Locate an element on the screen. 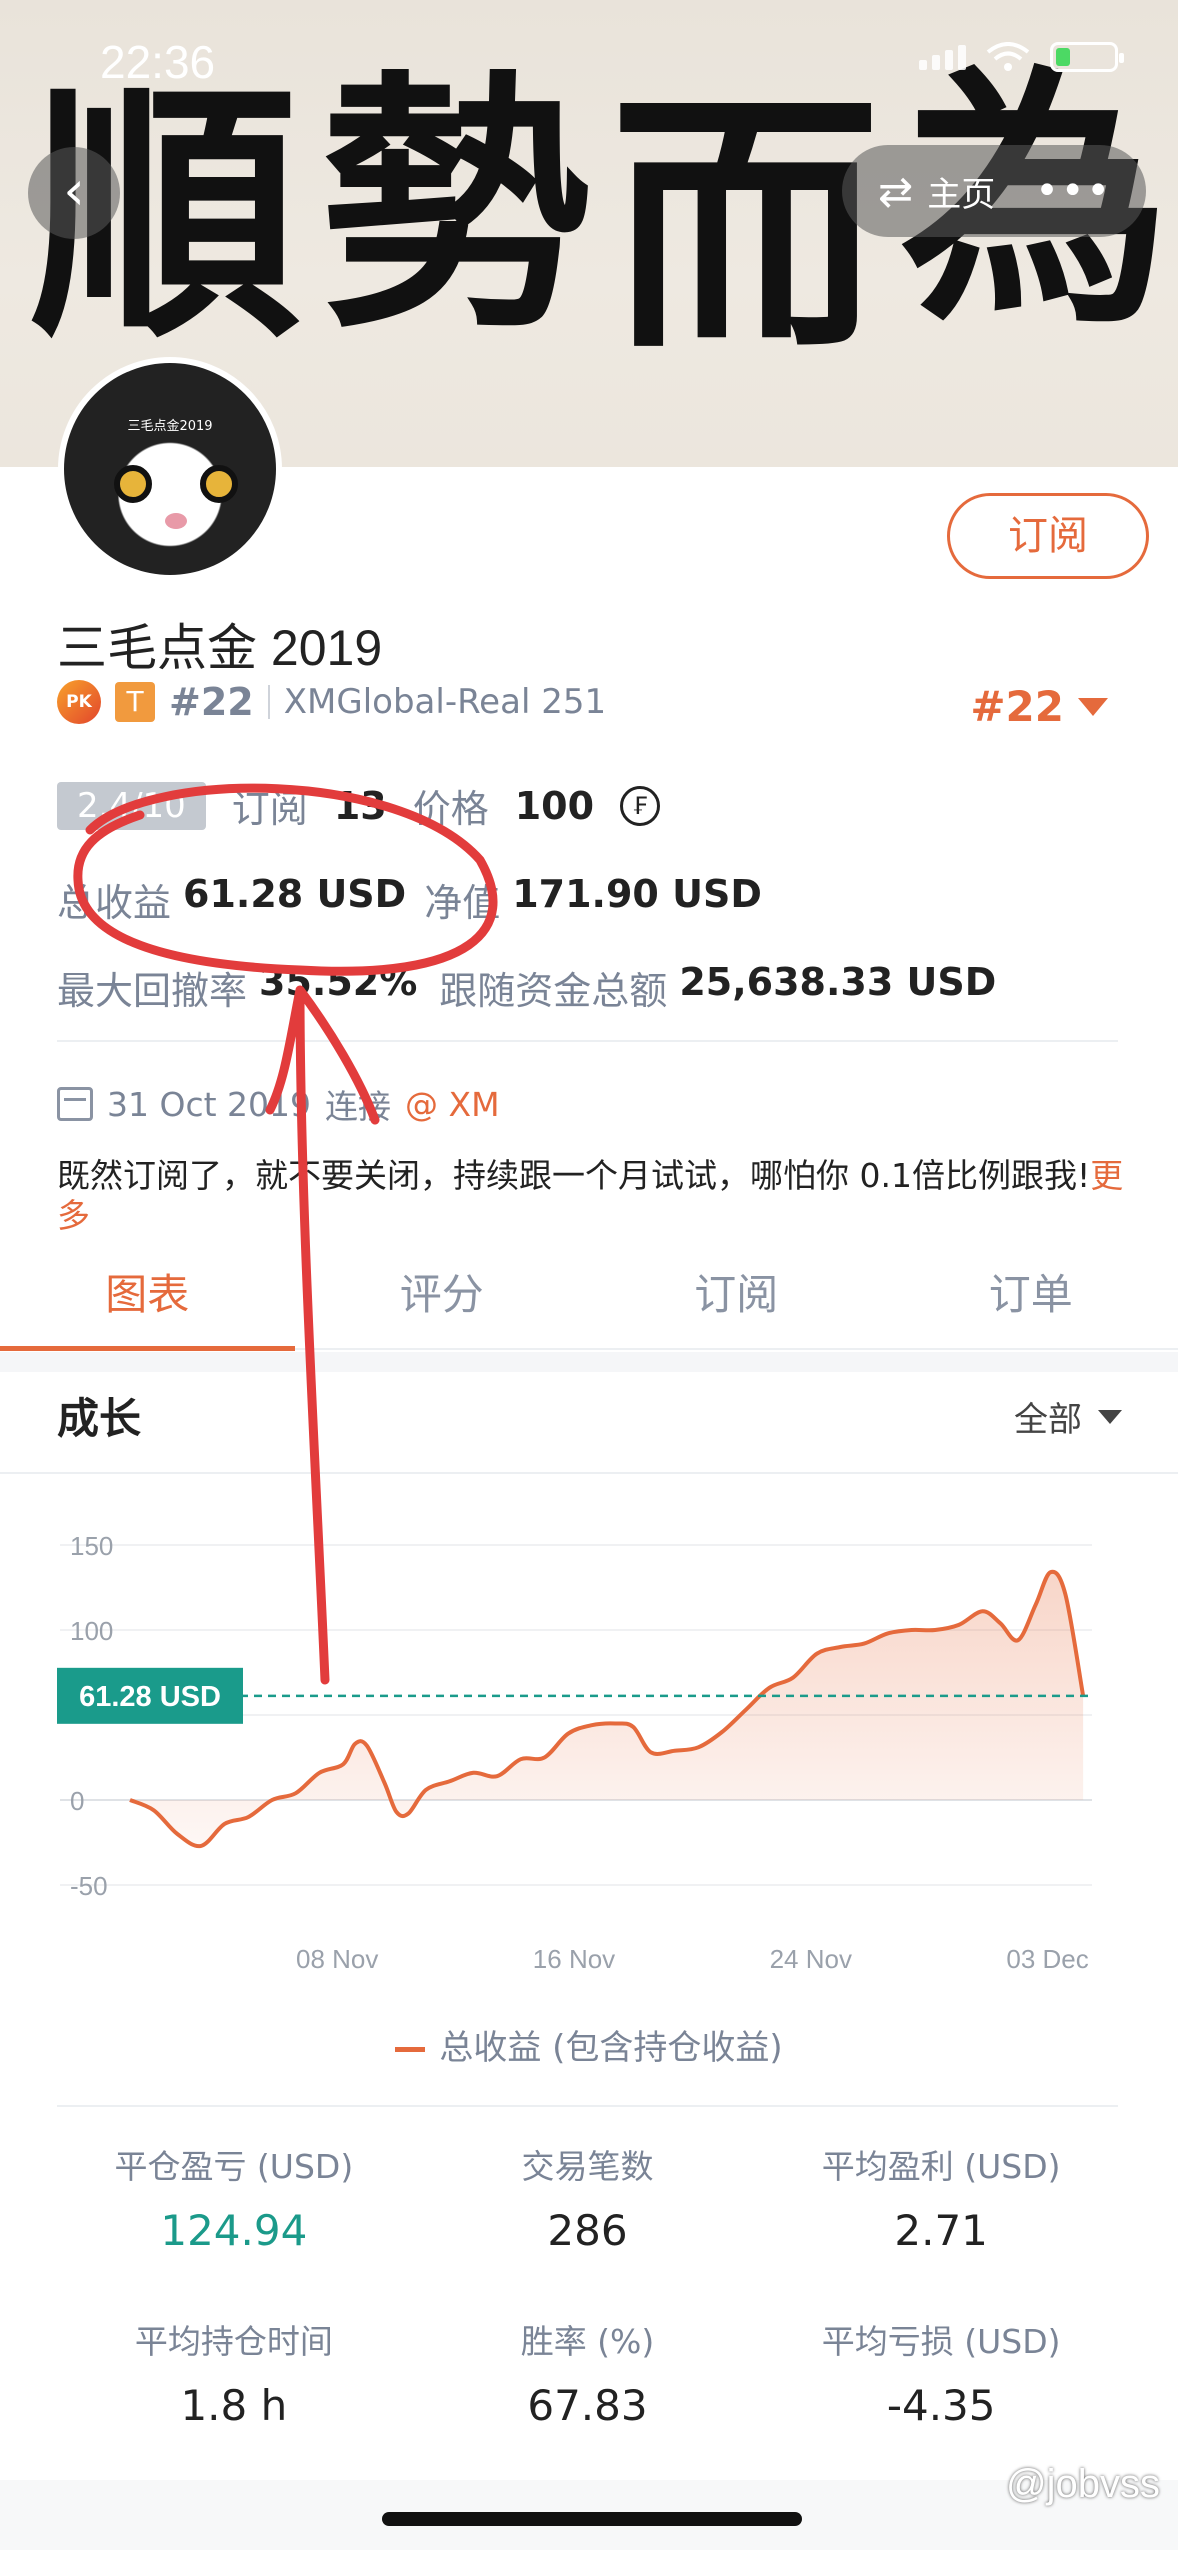 The image size is (1178, 2550). tab-subscription: 订阅 is located at coordinates (736, 1301).